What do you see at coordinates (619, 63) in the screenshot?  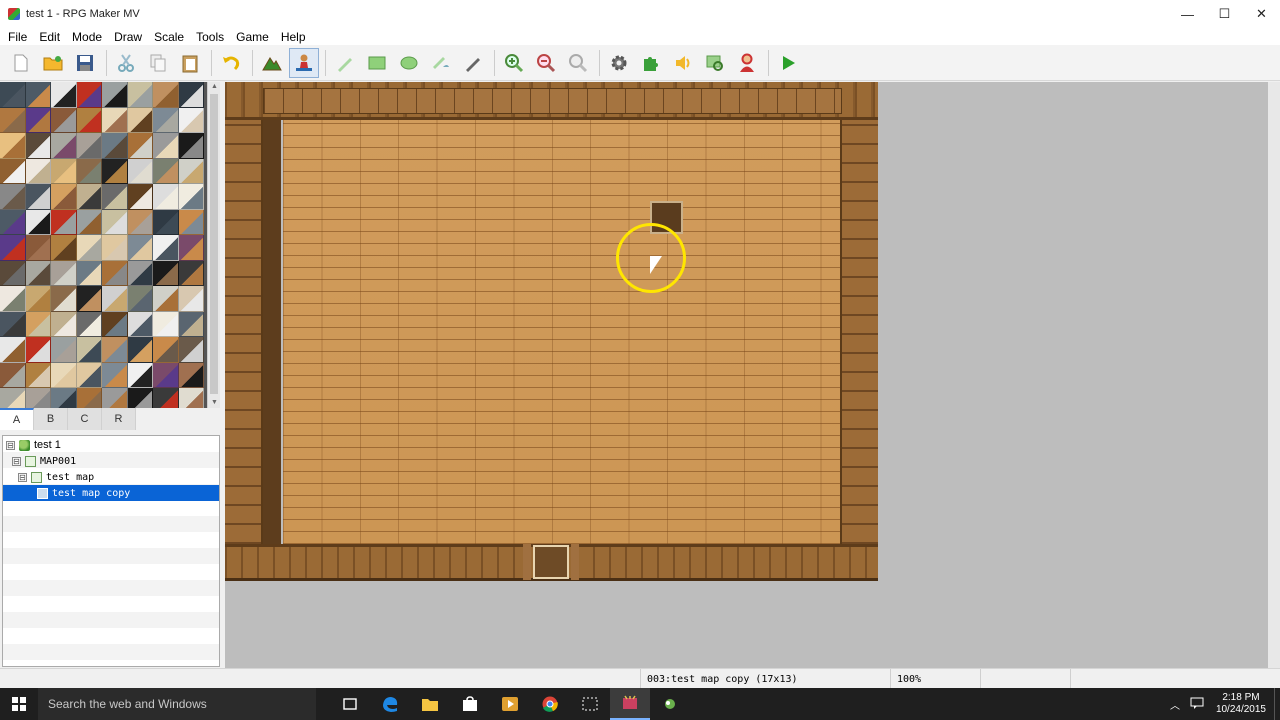 I see `database-button` at bounding box center [619, 63].